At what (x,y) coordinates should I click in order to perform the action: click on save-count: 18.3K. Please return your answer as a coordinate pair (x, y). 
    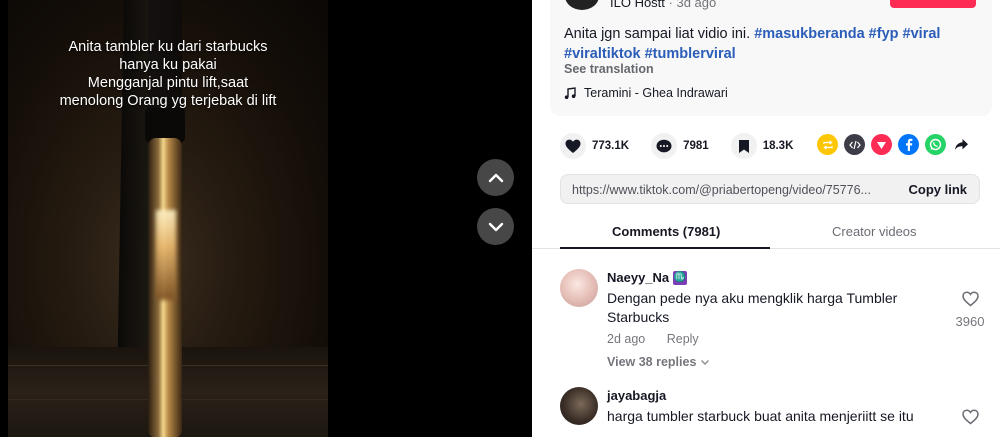
    Looking at the image, I should click on (778, 146).